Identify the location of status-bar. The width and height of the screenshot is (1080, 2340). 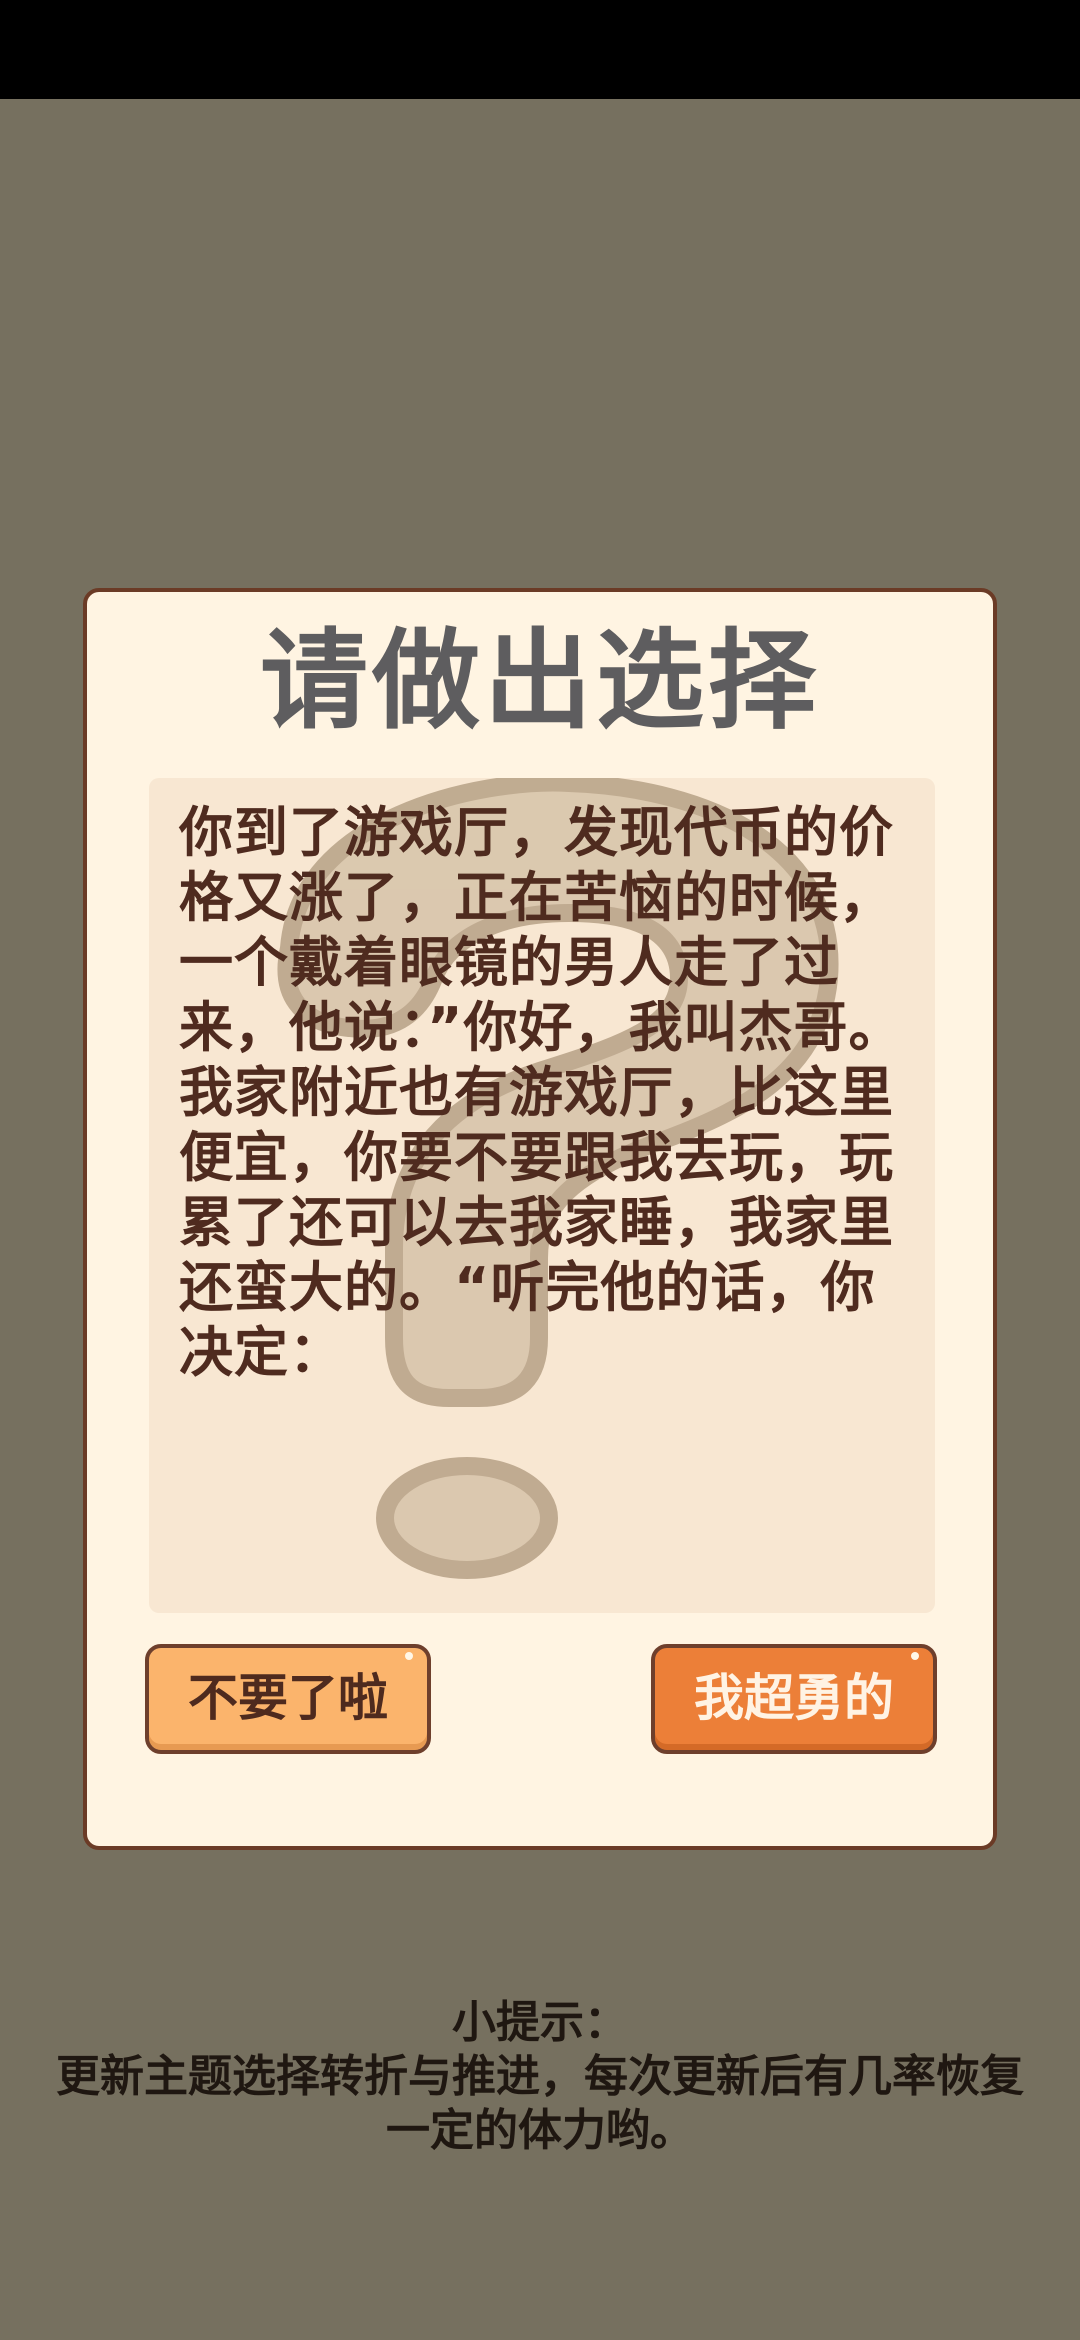
(540, 49).